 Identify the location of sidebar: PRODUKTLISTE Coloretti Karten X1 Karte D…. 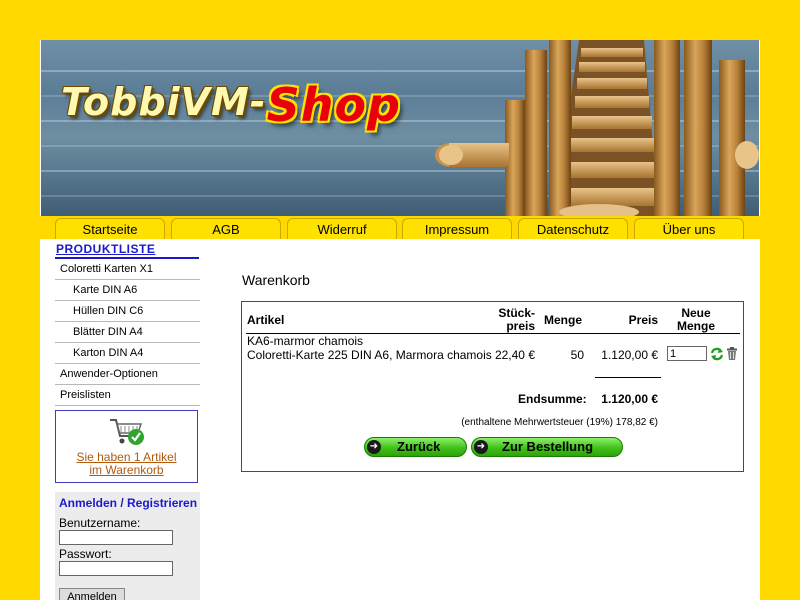
(127, 419).